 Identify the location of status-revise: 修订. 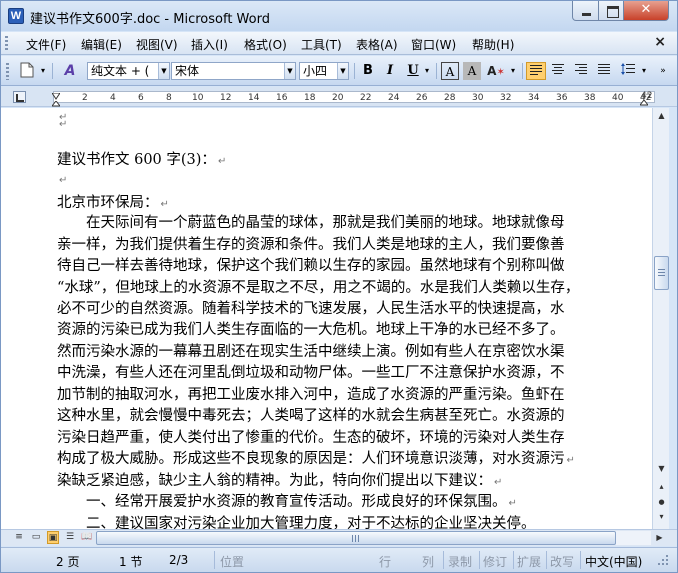
(495, 561).